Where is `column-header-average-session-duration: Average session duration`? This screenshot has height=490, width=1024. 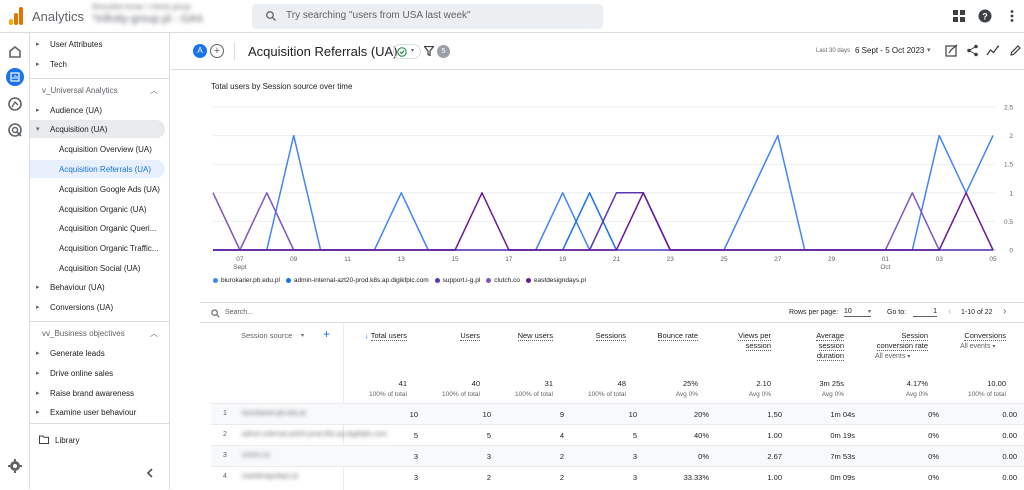
column-header-average-session-duration: Average session duration is located at coordinates (830, 346).